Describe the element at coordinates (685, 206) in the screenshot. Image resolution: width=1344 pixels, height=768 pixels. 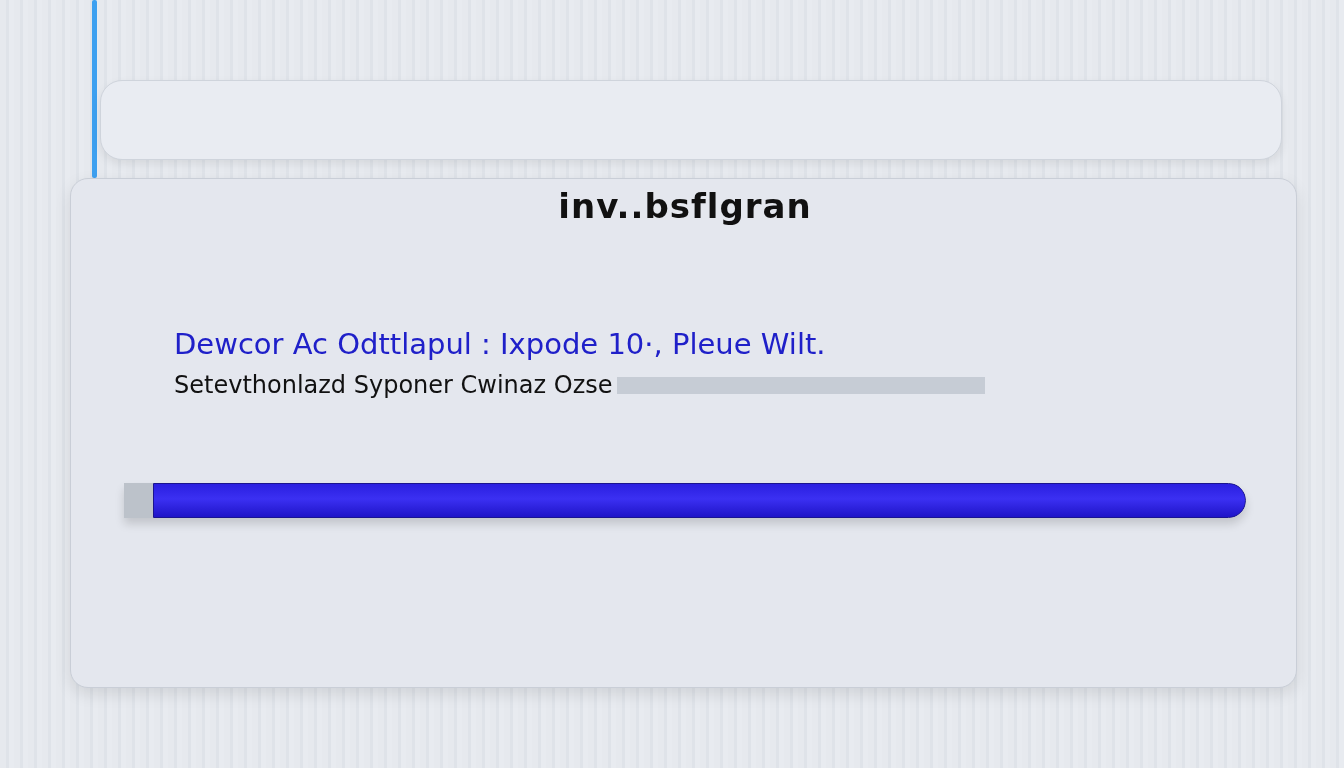
I see `dialog-title: inv..bsflgran` at that location.